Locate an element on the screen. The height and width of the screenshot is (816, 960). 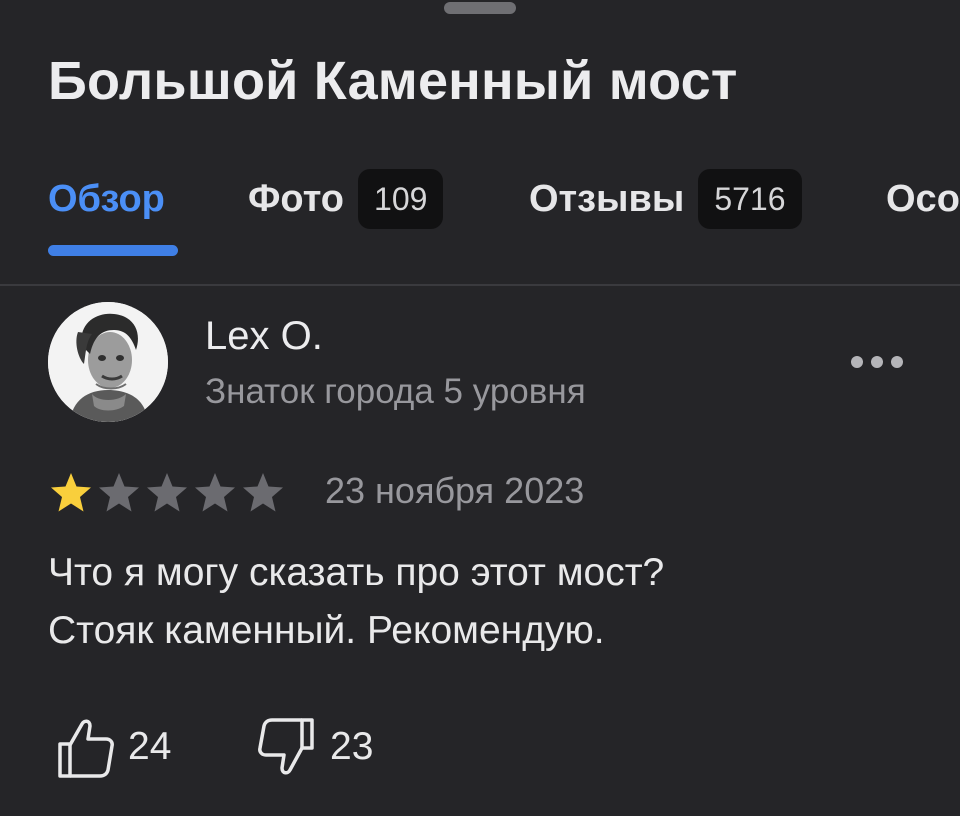
star-filled-icon is located at coordinates (71, 492).